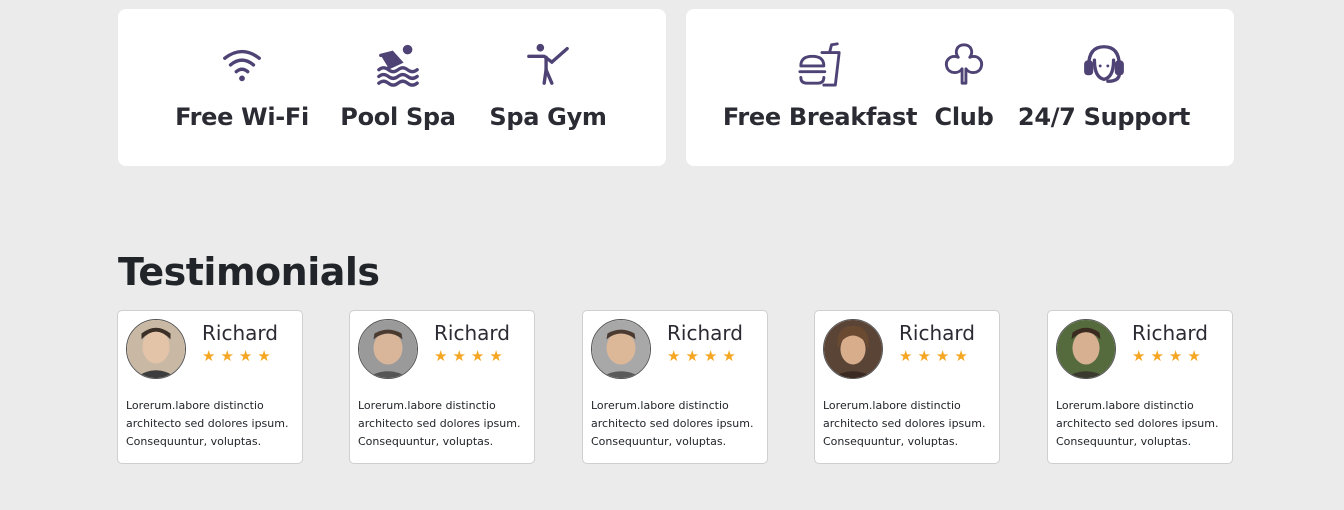  Describe the element at coordinates (548, 64) in the screenshot. I see `karate-icon` at that location.